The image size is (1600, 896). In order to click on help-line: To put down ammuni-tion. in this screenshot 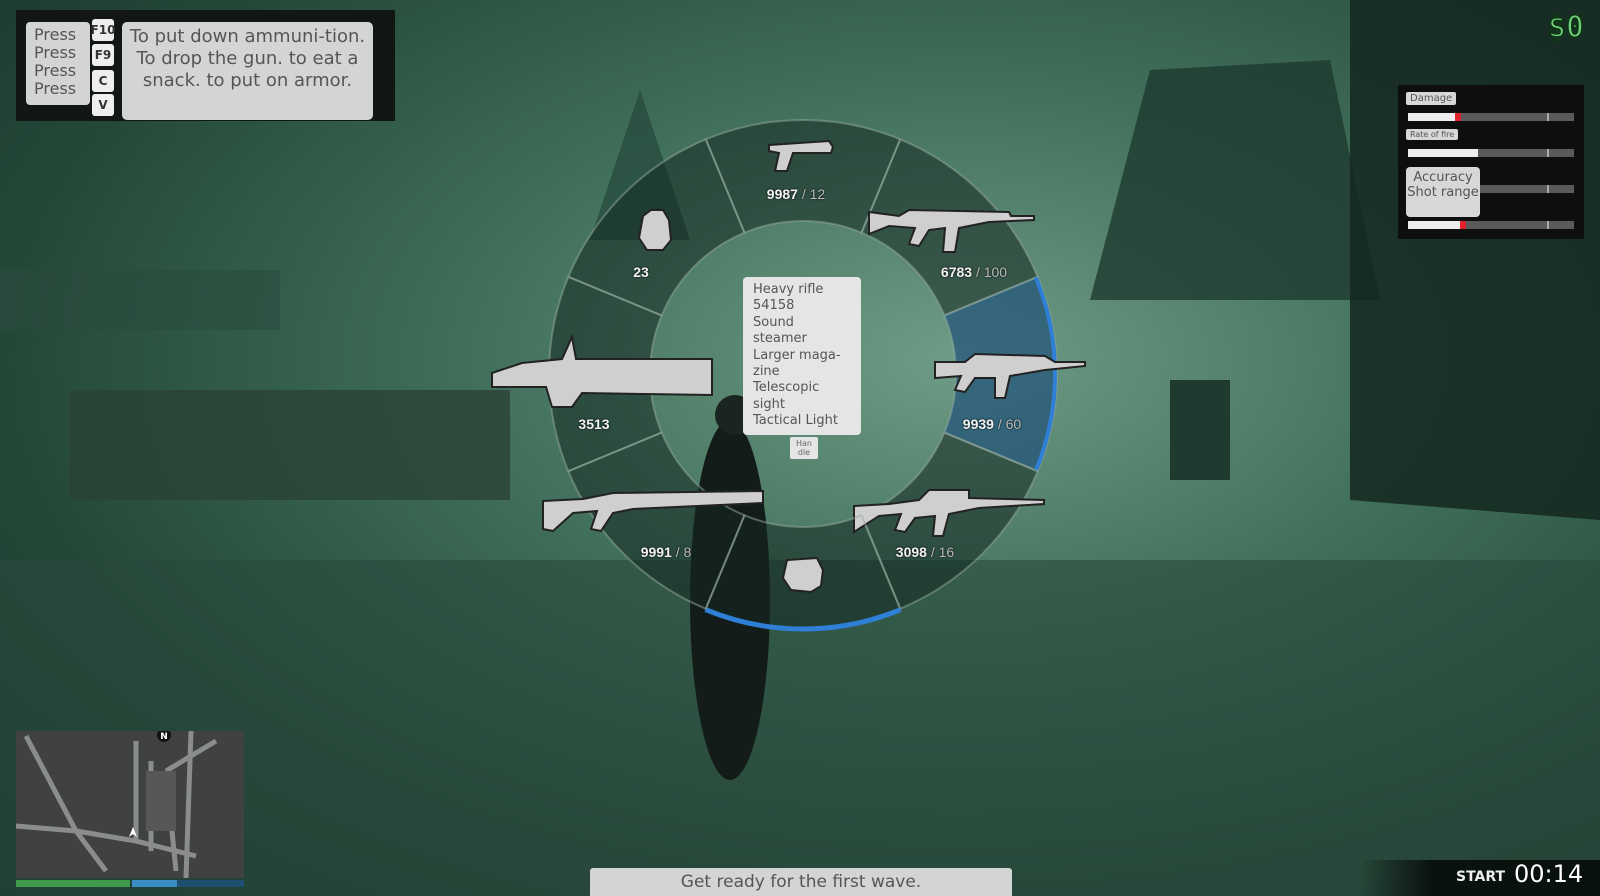, I will do `click(247, 36)`.